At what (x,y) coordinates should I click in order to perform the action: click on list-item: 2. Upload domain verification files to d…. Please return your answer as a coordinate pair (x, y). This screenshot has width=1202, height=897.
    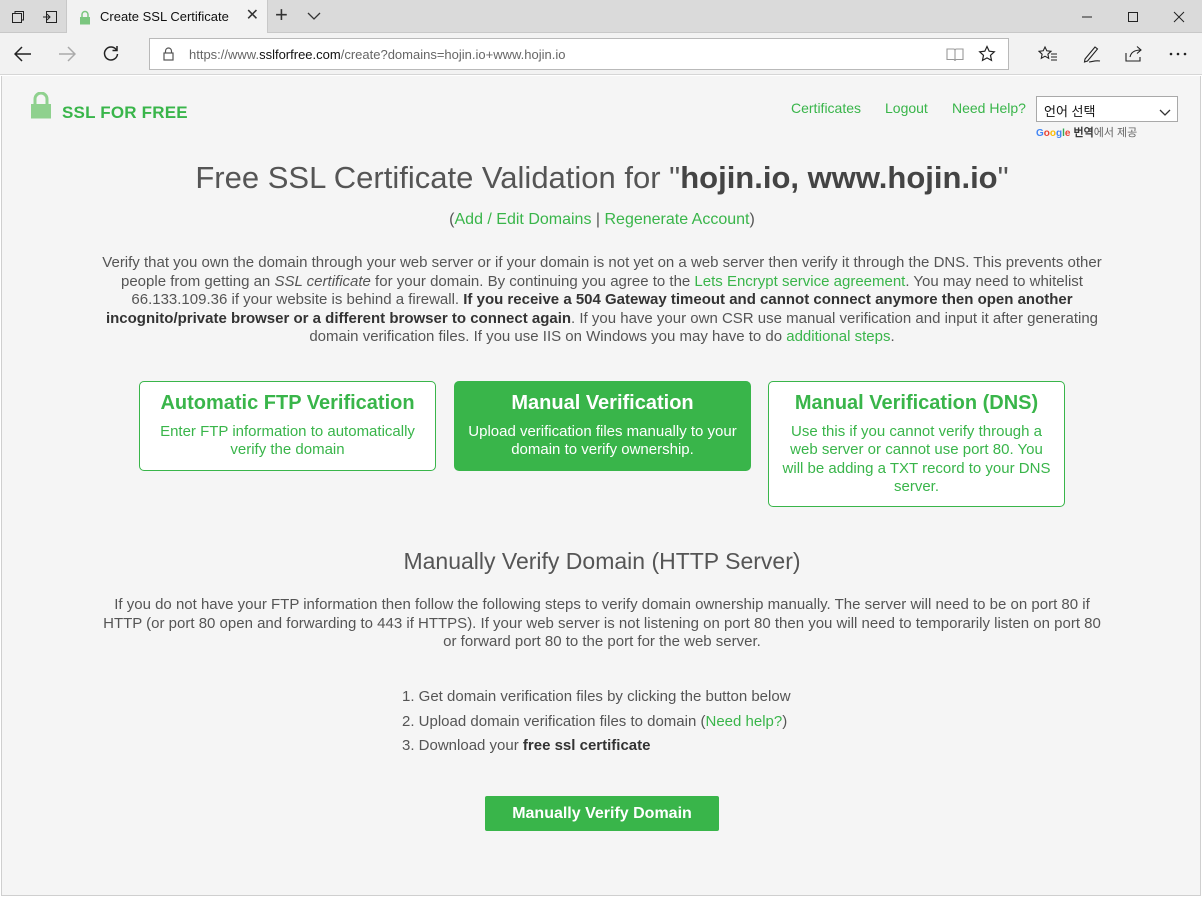
    Looking at the image, I should click on (595, 721).